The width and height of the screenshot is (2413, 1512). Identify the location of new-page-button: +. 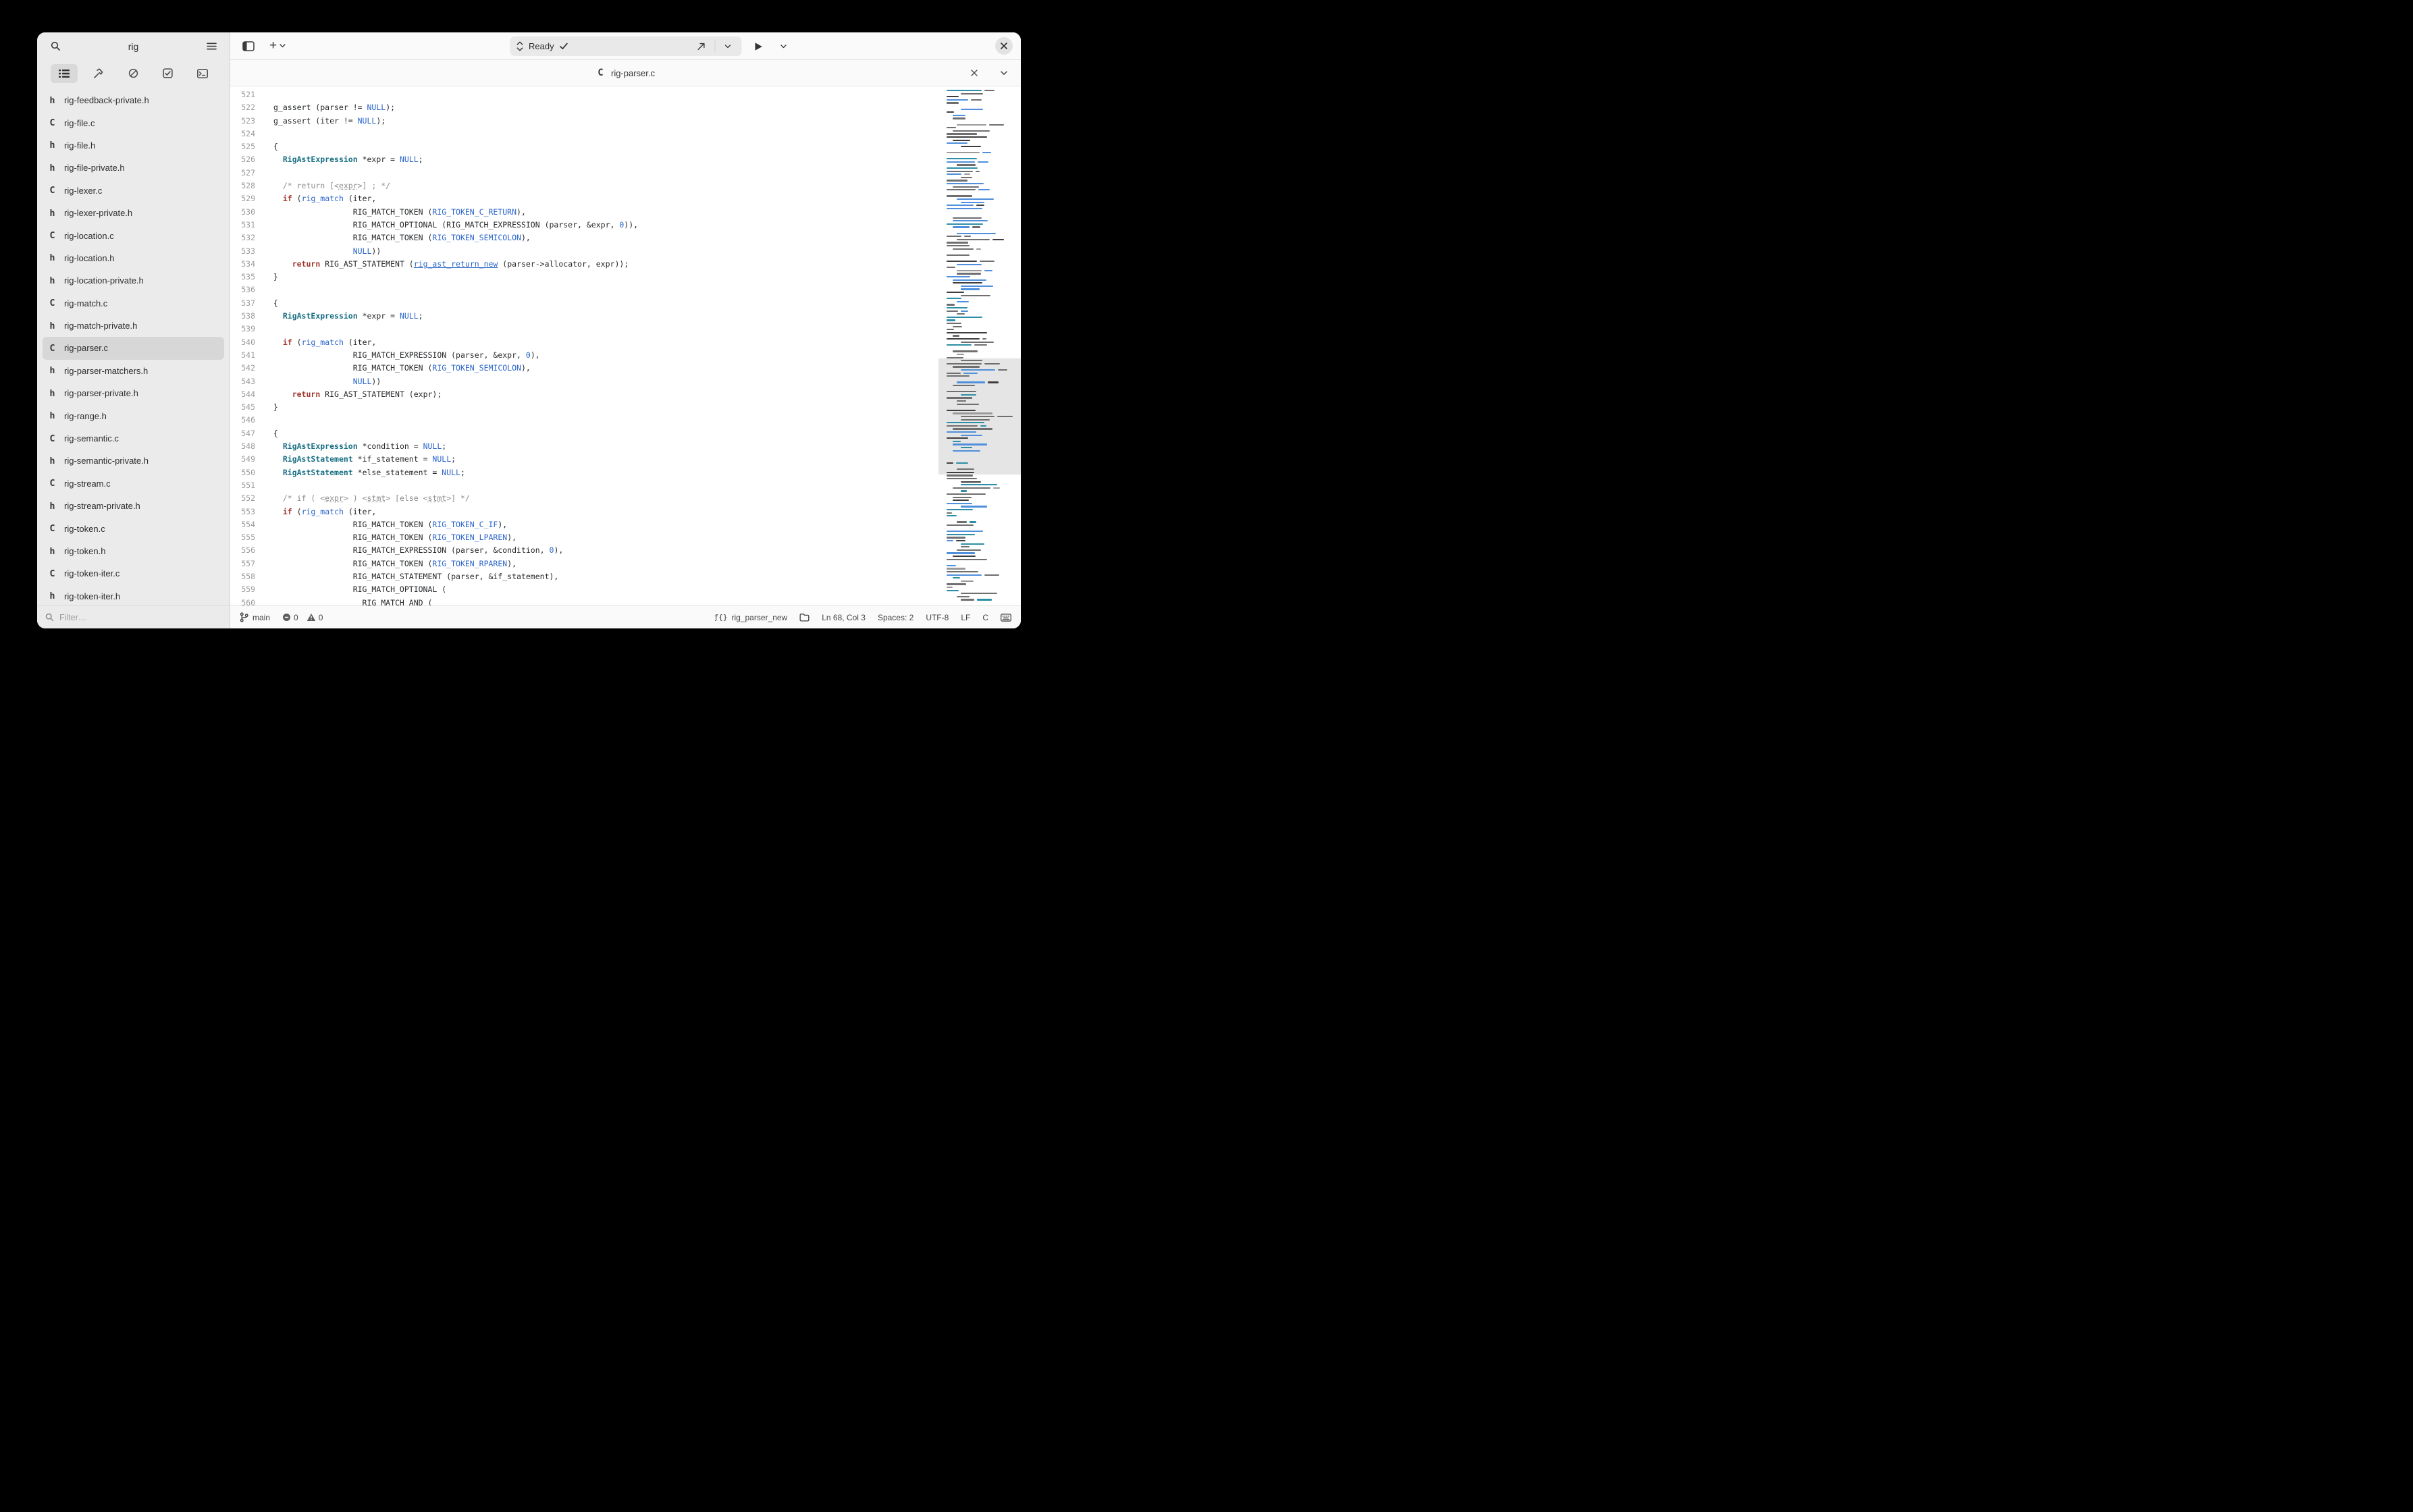
(277, 45).